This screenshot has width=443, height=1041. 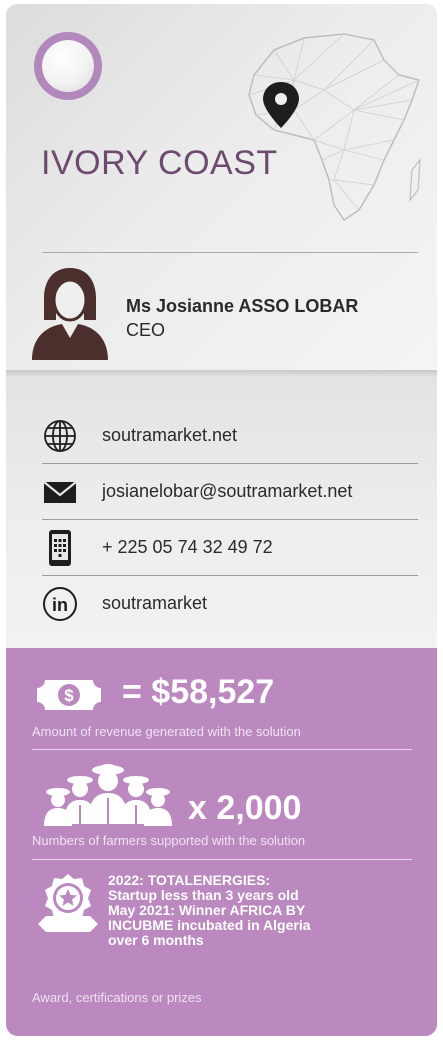 What do you see at coordinates (189, 880) in the screenshot?
I see `award-line: 2022: TOTALENERGIES:` at bounding box center [189, 880].